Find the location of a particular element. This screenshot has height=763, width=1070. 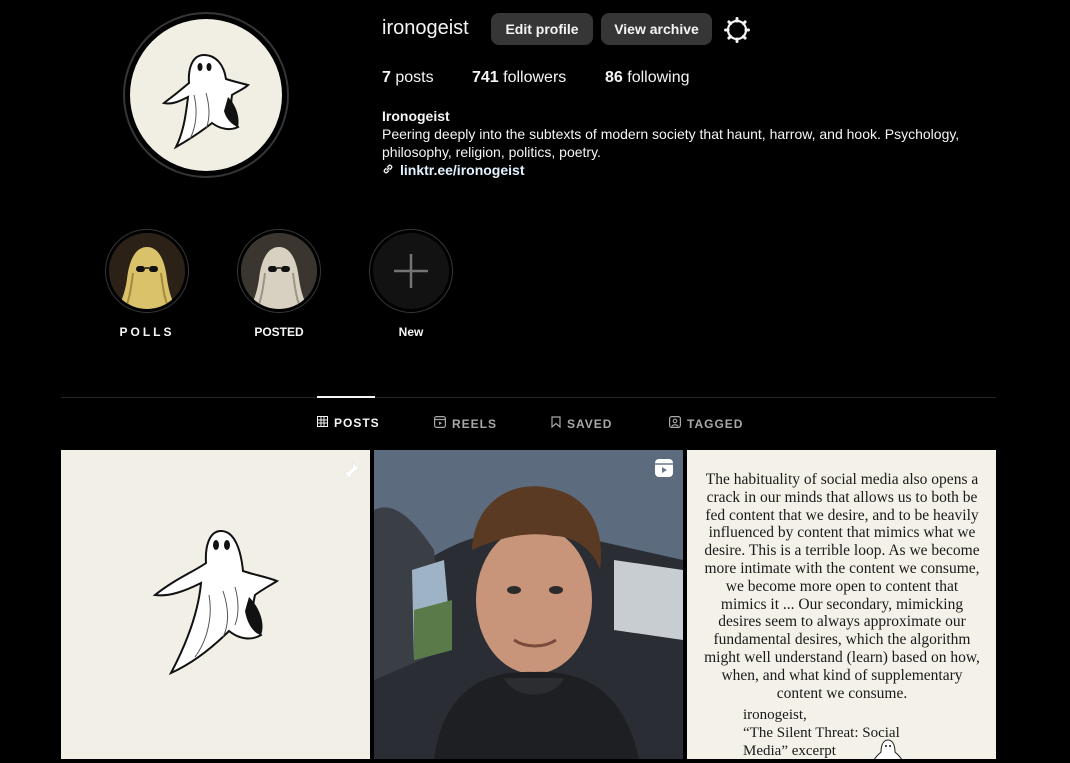

profile-avatar is located at coordinates (206, 95).